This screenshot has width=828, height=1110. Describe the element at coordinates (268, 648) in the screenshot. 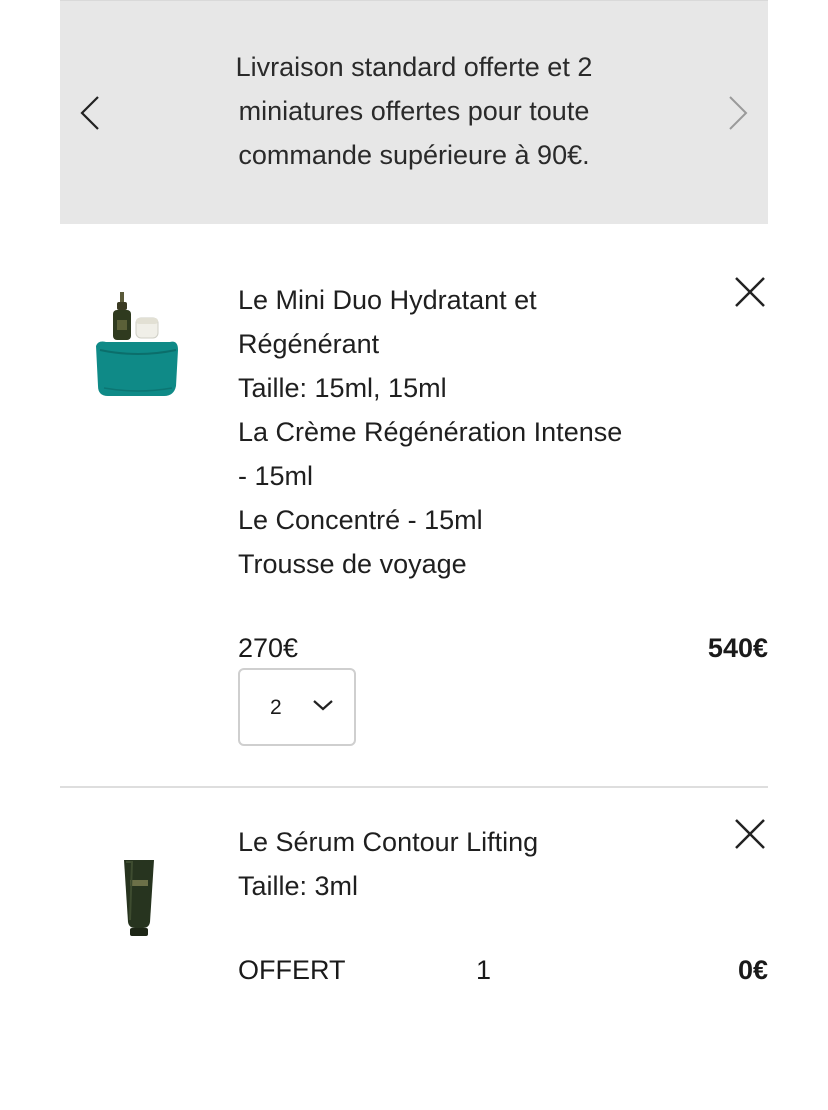

I see `unit-price: 270€` at that location.